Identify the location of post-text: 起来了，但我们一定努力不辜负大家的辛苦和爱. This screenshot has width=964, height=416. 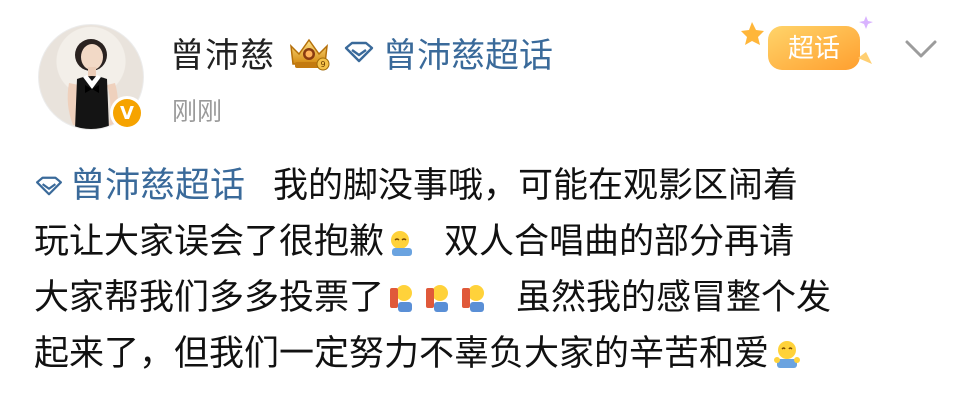
(402, 354).